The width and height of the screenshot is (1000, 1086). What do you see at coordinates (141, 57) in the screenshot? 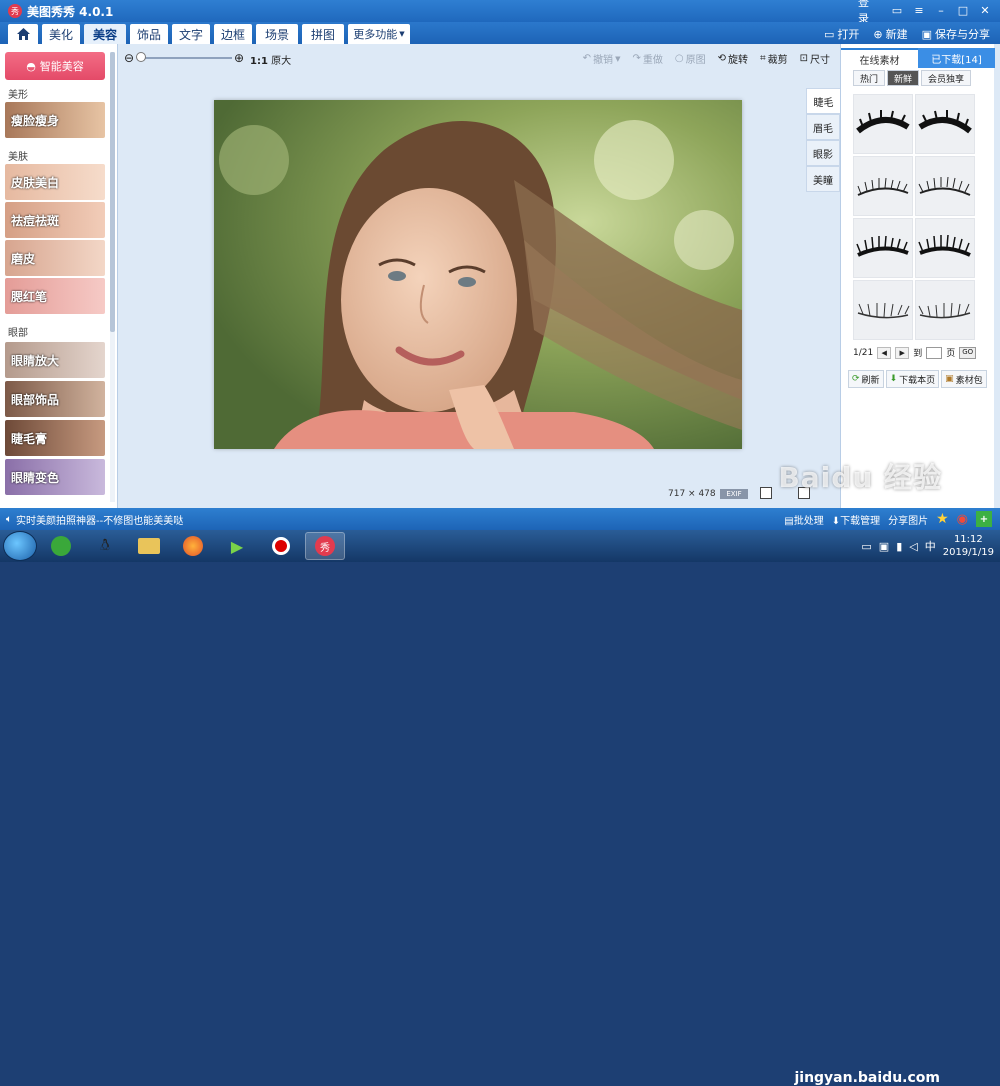
I see `zoom-slider-knob` at bounding box center [141, 57].